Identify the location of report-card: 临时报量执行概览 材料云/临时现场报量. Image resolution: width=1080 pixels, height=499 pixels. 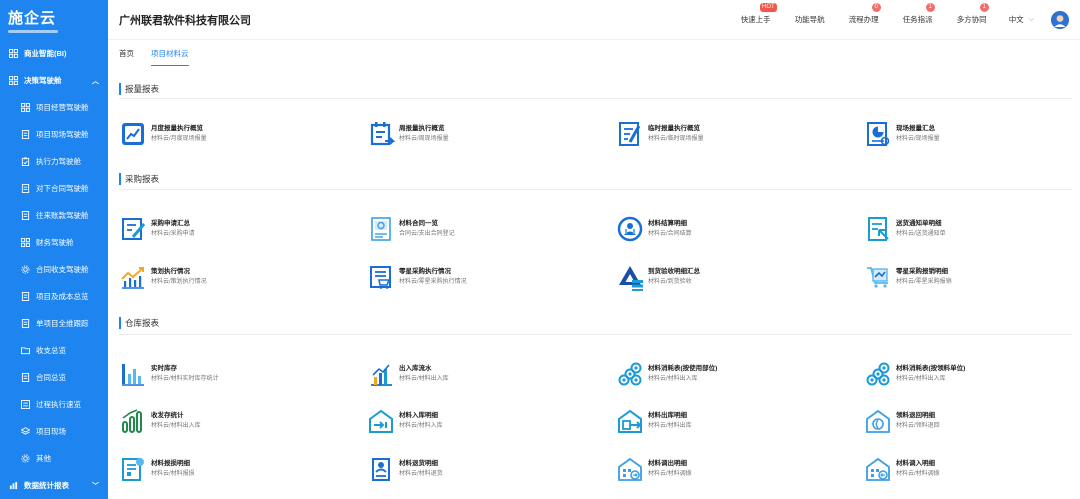
(660, 134).